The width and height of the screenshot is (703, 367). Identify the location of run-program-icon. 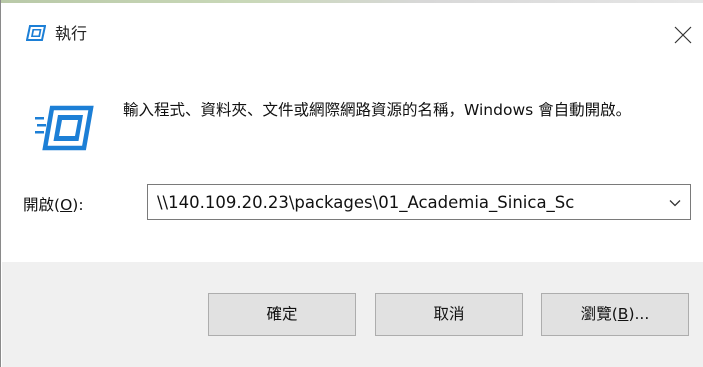
(65, 128).